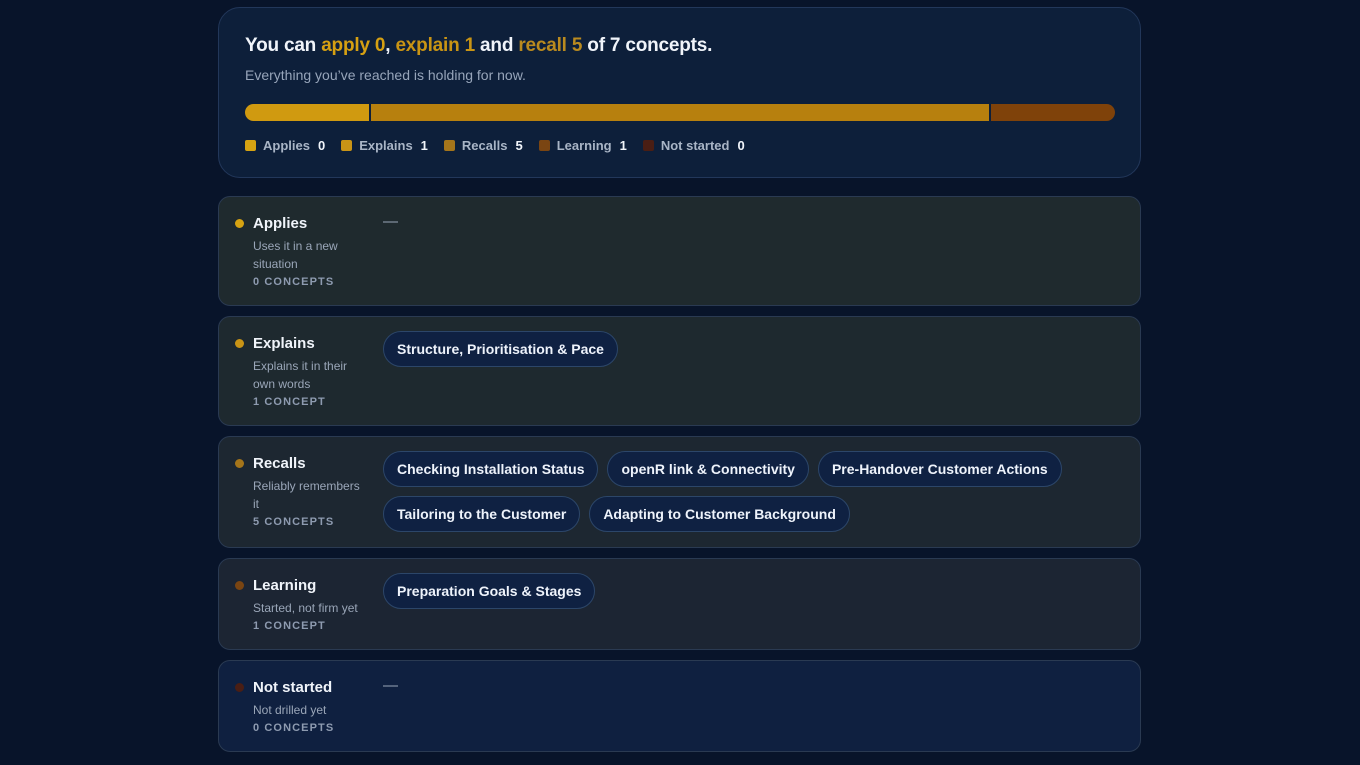  I want to click on headline-explain-count: explain 1, so click(435, 45).